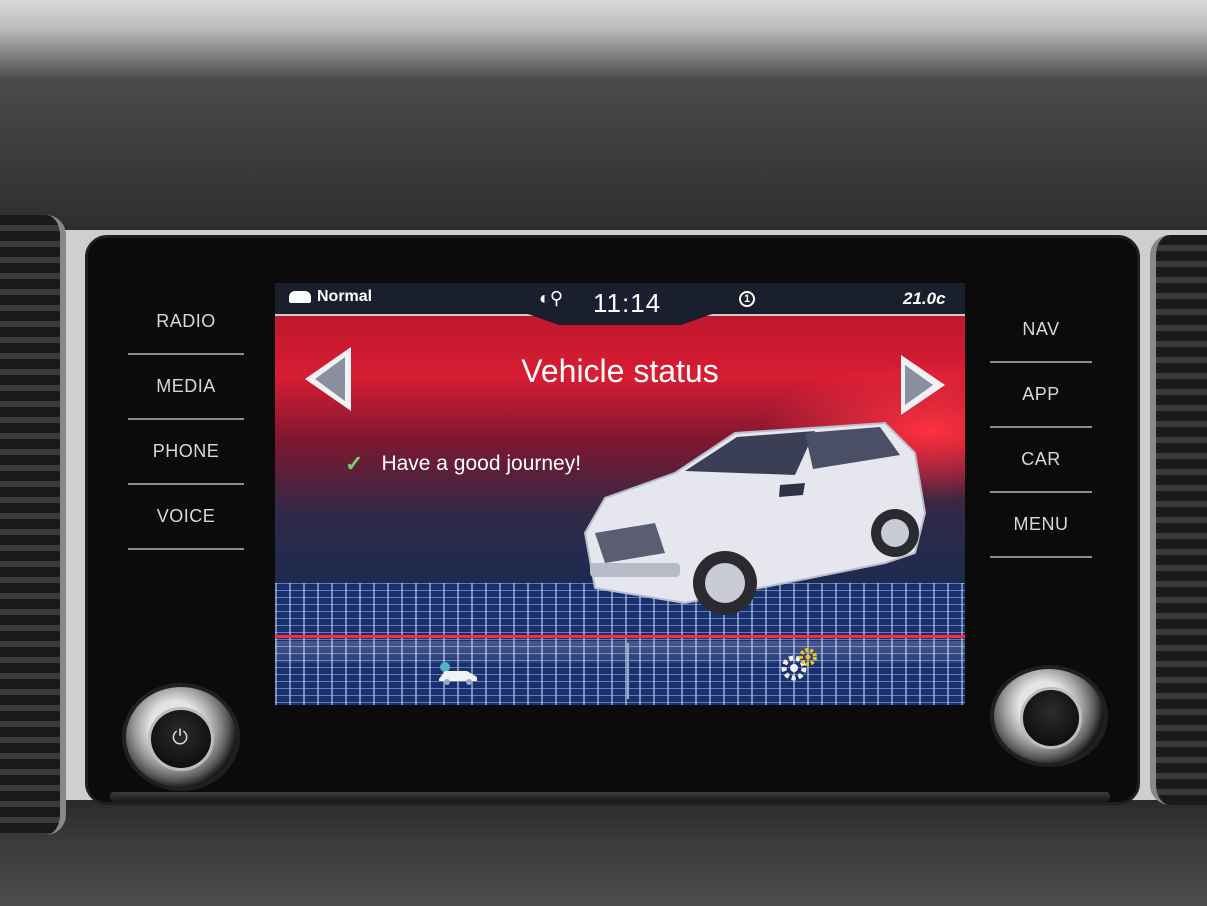 The image size is (1207, 906). I want to click on power-icon: ⏻, so click(180, 738).